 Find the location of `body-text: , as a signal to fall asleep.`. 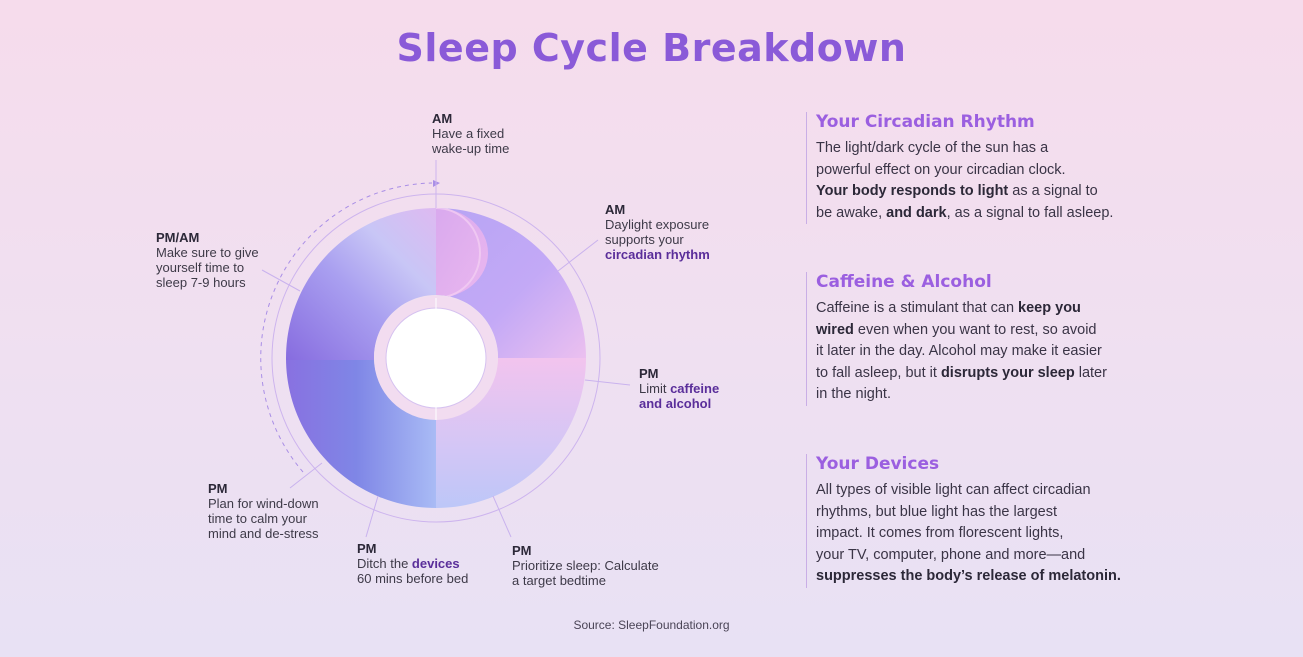

body-text: , as a signal to fall asleep. is located at coordinates (1030, 212).